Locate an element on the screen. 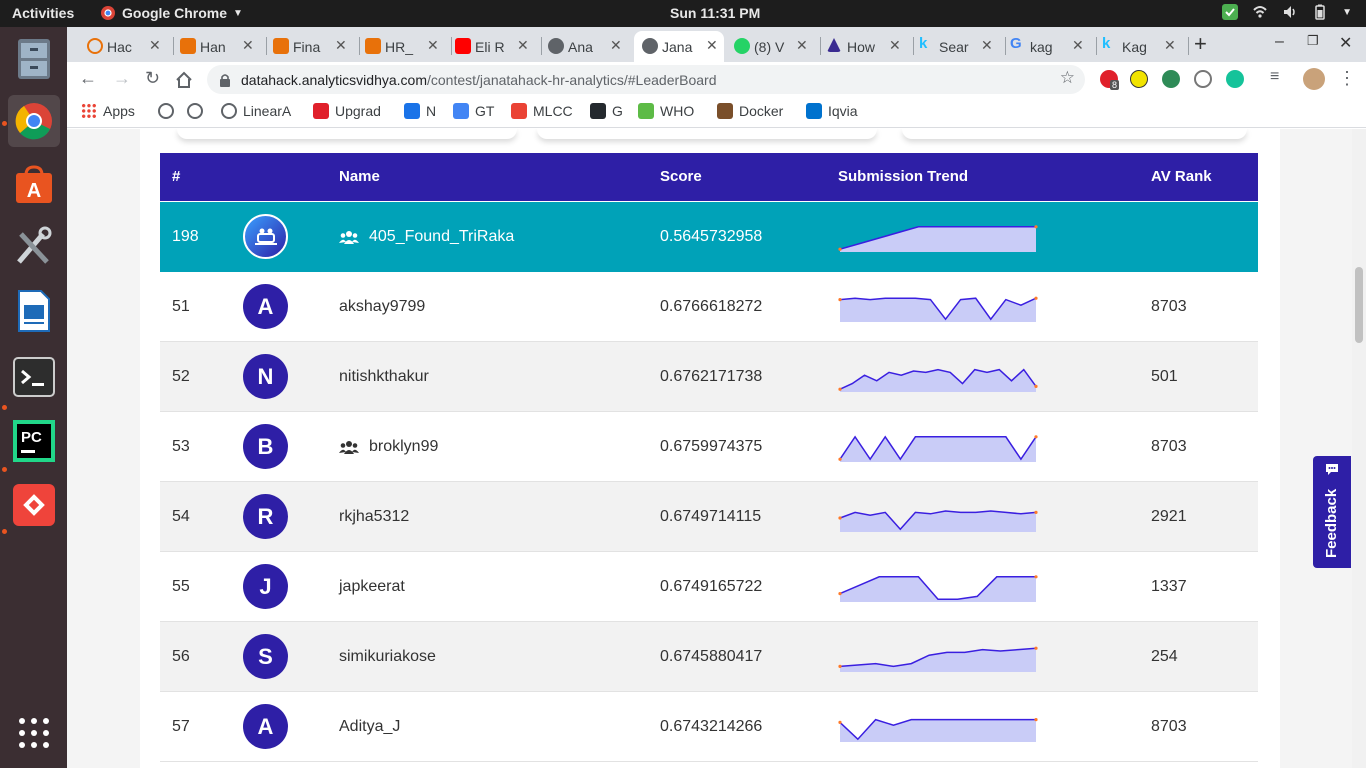 The width and height of the screenshot is (1366, 768). name-cell: nitishkthakur is located at coordinates (384, 377).